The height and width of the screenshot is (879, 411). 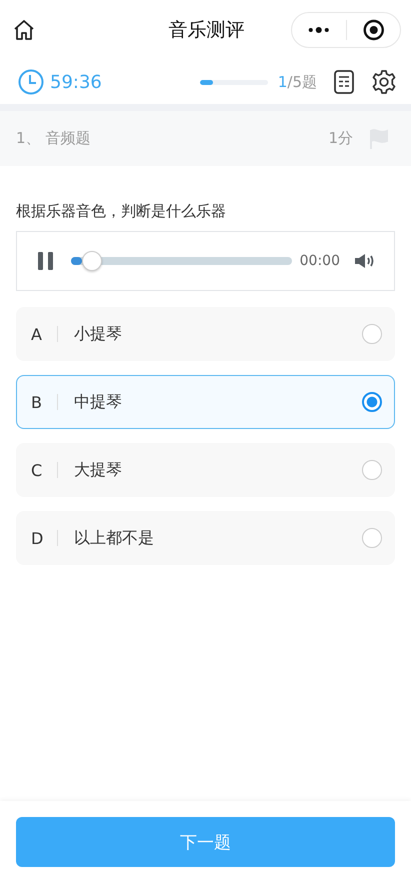 What do you see at coordinates (205, 538) in the screenshot?
I see `option-item: D 以上都不是` at bounding box center [205, 538].